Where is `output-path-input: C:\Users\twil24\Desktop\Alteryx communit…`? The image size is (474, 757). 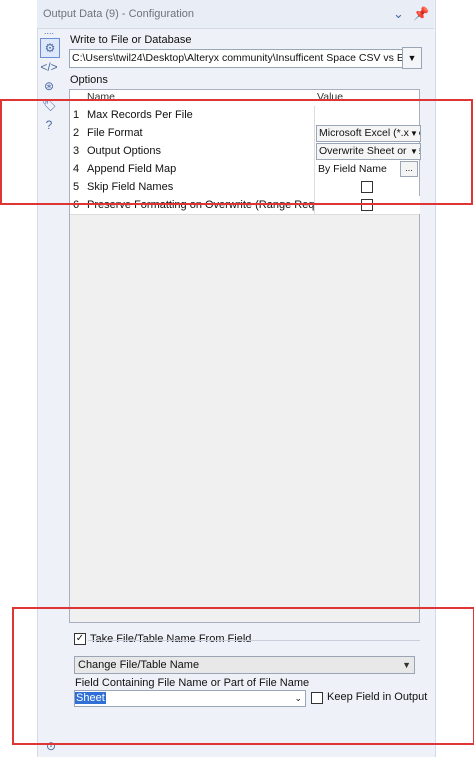 output-path-input: C:\Users\twil24\Desktop\Alteryx communit… is located at coordinates (236, 58).